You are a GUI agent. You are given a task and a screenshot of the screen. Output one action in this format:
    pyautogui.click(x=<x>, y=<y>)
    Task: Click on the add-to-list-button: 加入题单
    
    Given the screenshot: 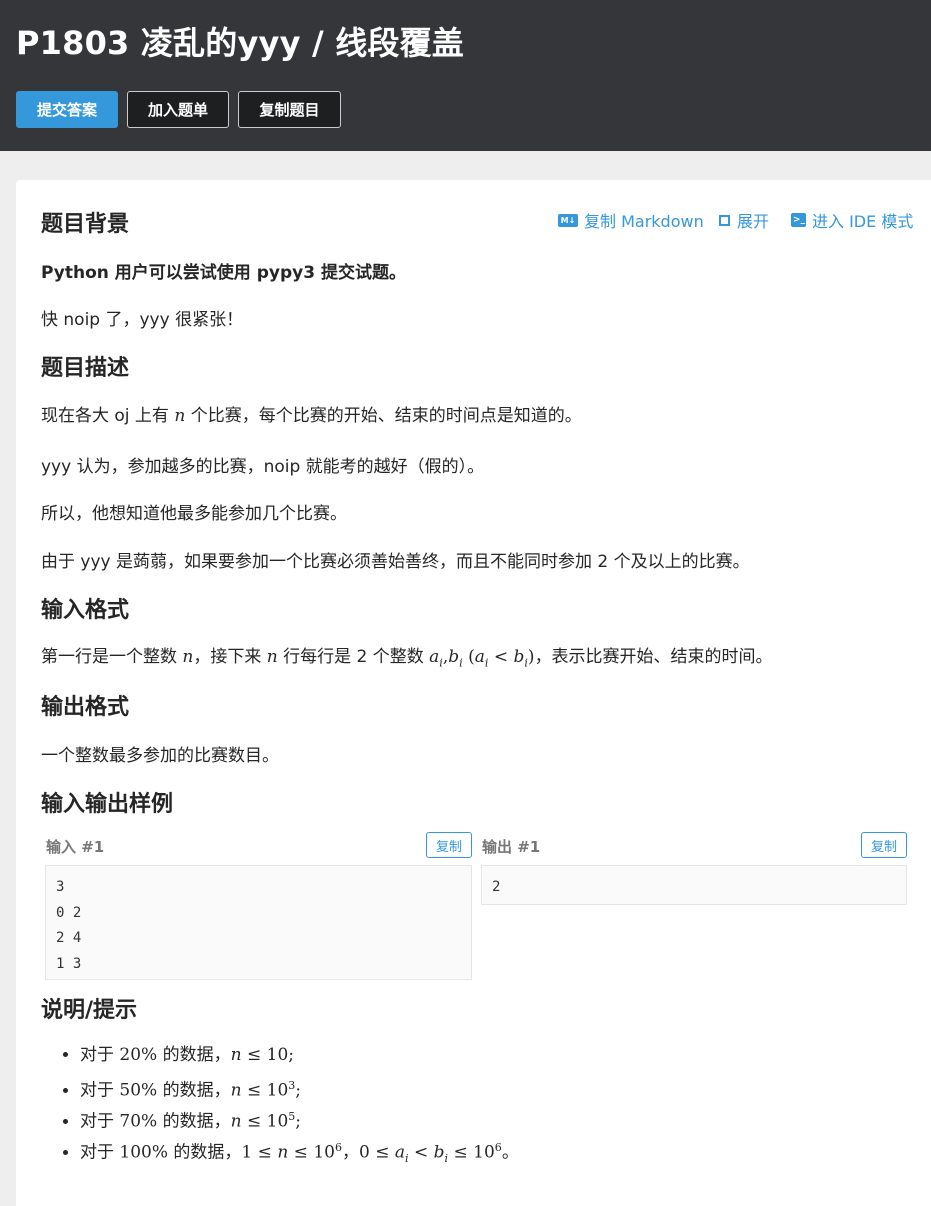 What is the action you would take?
    pyautogui.click(x=178, y=109)
    